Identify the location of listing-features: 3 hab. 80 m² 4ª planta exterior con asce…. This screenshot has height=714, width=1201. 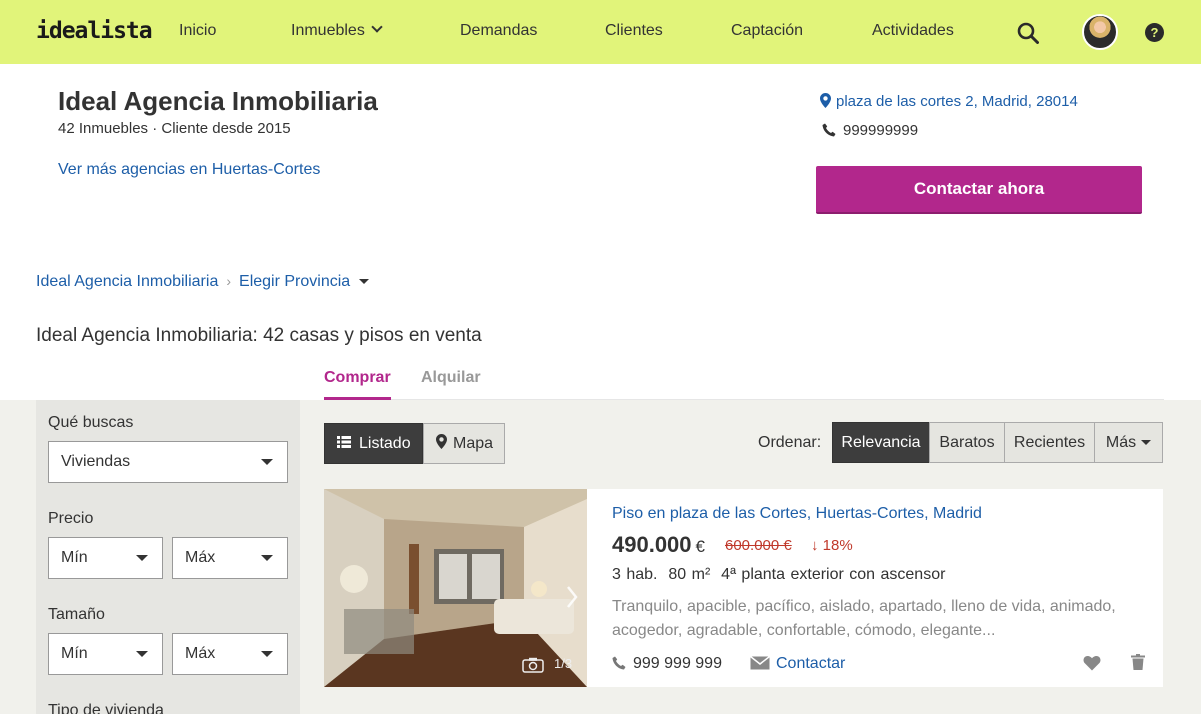
(779, 574).